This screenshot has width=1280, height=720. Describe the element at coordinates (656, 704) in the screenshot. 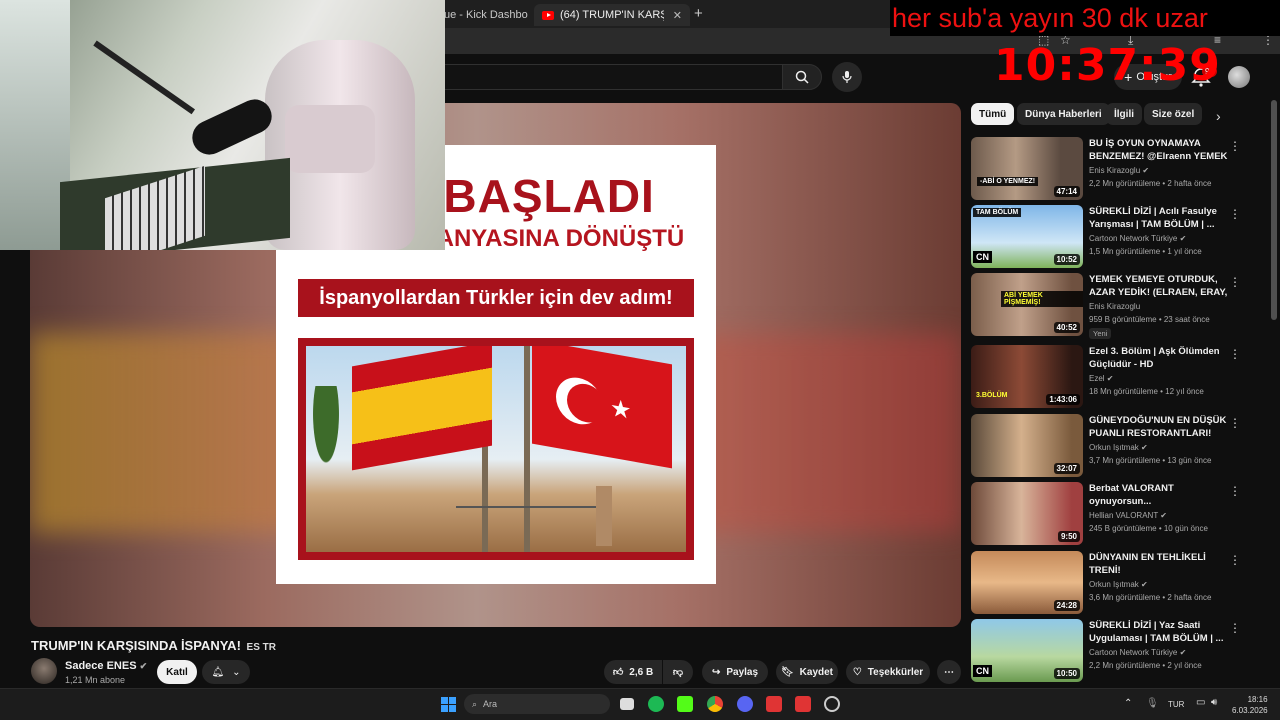

I see `spotify-icon` at that location.